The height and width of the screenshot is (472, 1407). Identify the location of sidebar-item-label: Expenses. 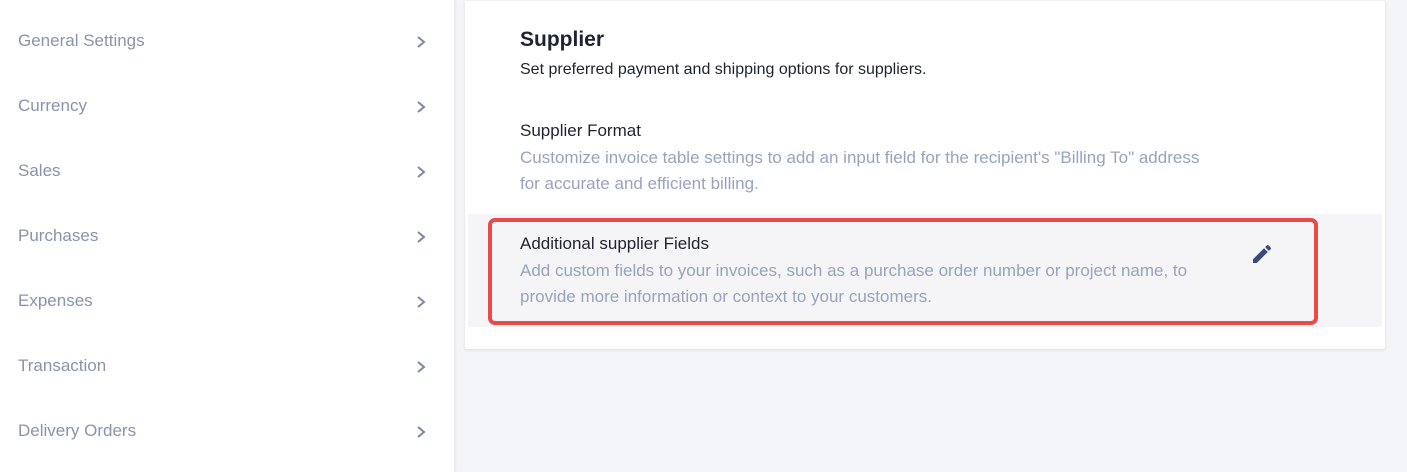
(55, 300).